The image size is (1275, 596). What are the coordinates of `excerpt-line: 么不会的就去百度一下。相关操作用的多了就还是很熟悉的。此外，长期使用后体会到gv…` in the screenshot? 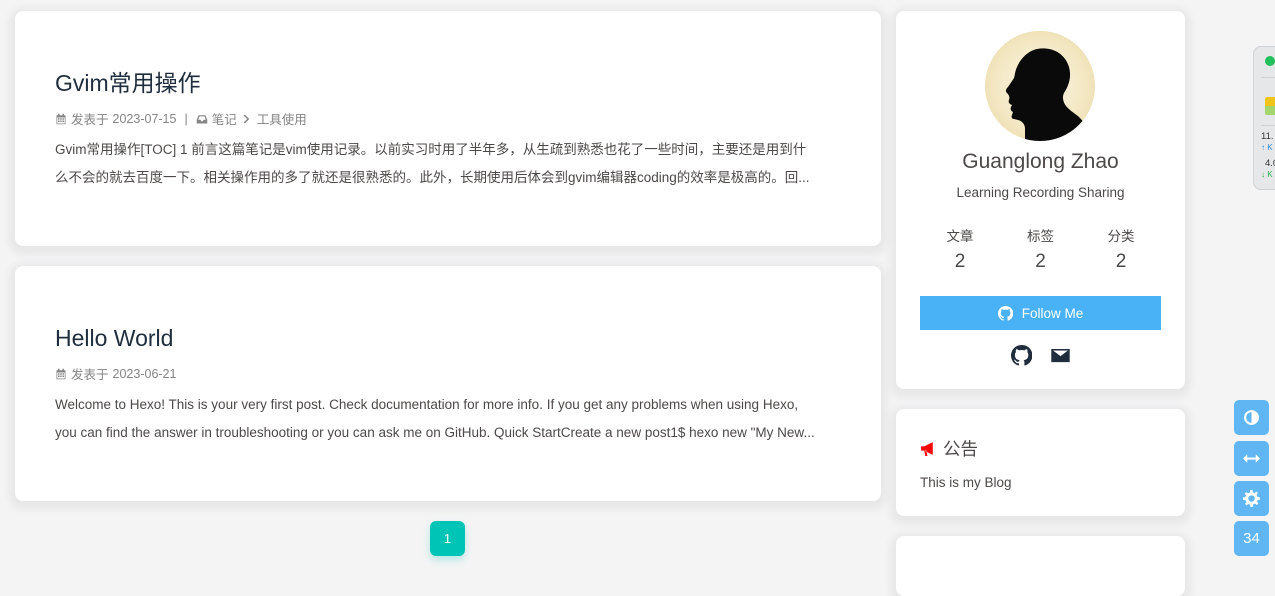 It's located at (432, 177).